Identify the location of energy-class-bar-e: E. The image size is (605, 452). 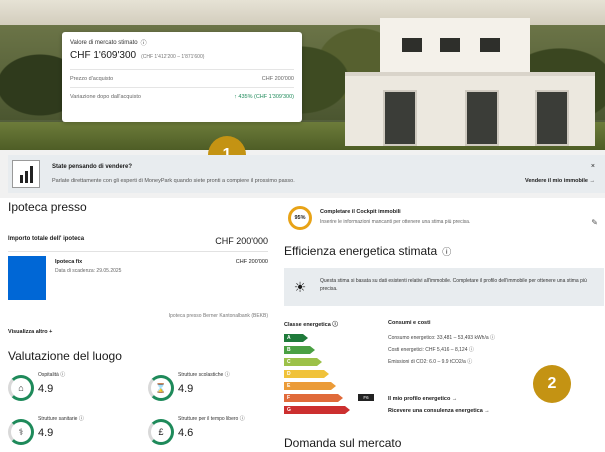
(310, 386).